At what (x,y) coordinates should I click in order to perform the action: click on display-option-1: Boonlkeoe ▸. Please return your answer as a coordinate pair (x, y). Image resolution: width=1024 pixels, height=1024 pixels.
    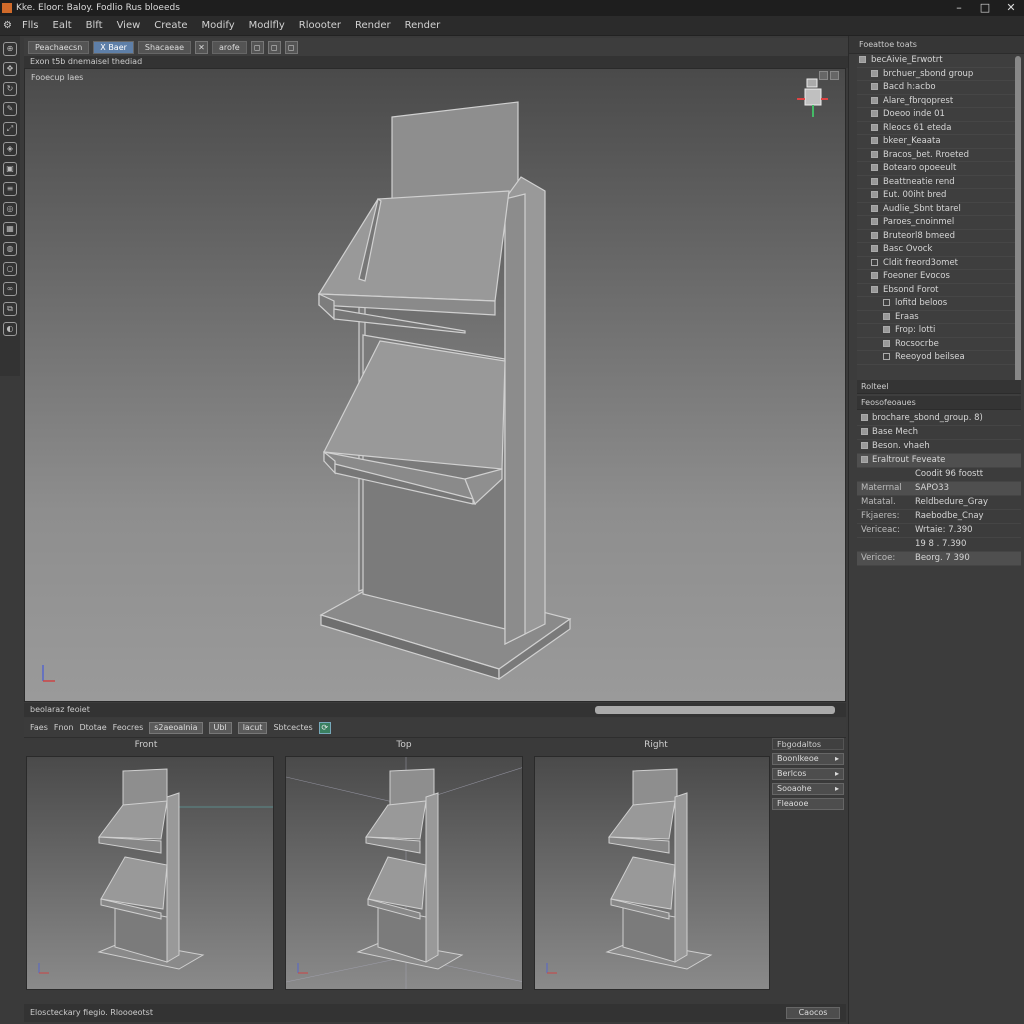
    Looking at the image, I should click on (808, 759).